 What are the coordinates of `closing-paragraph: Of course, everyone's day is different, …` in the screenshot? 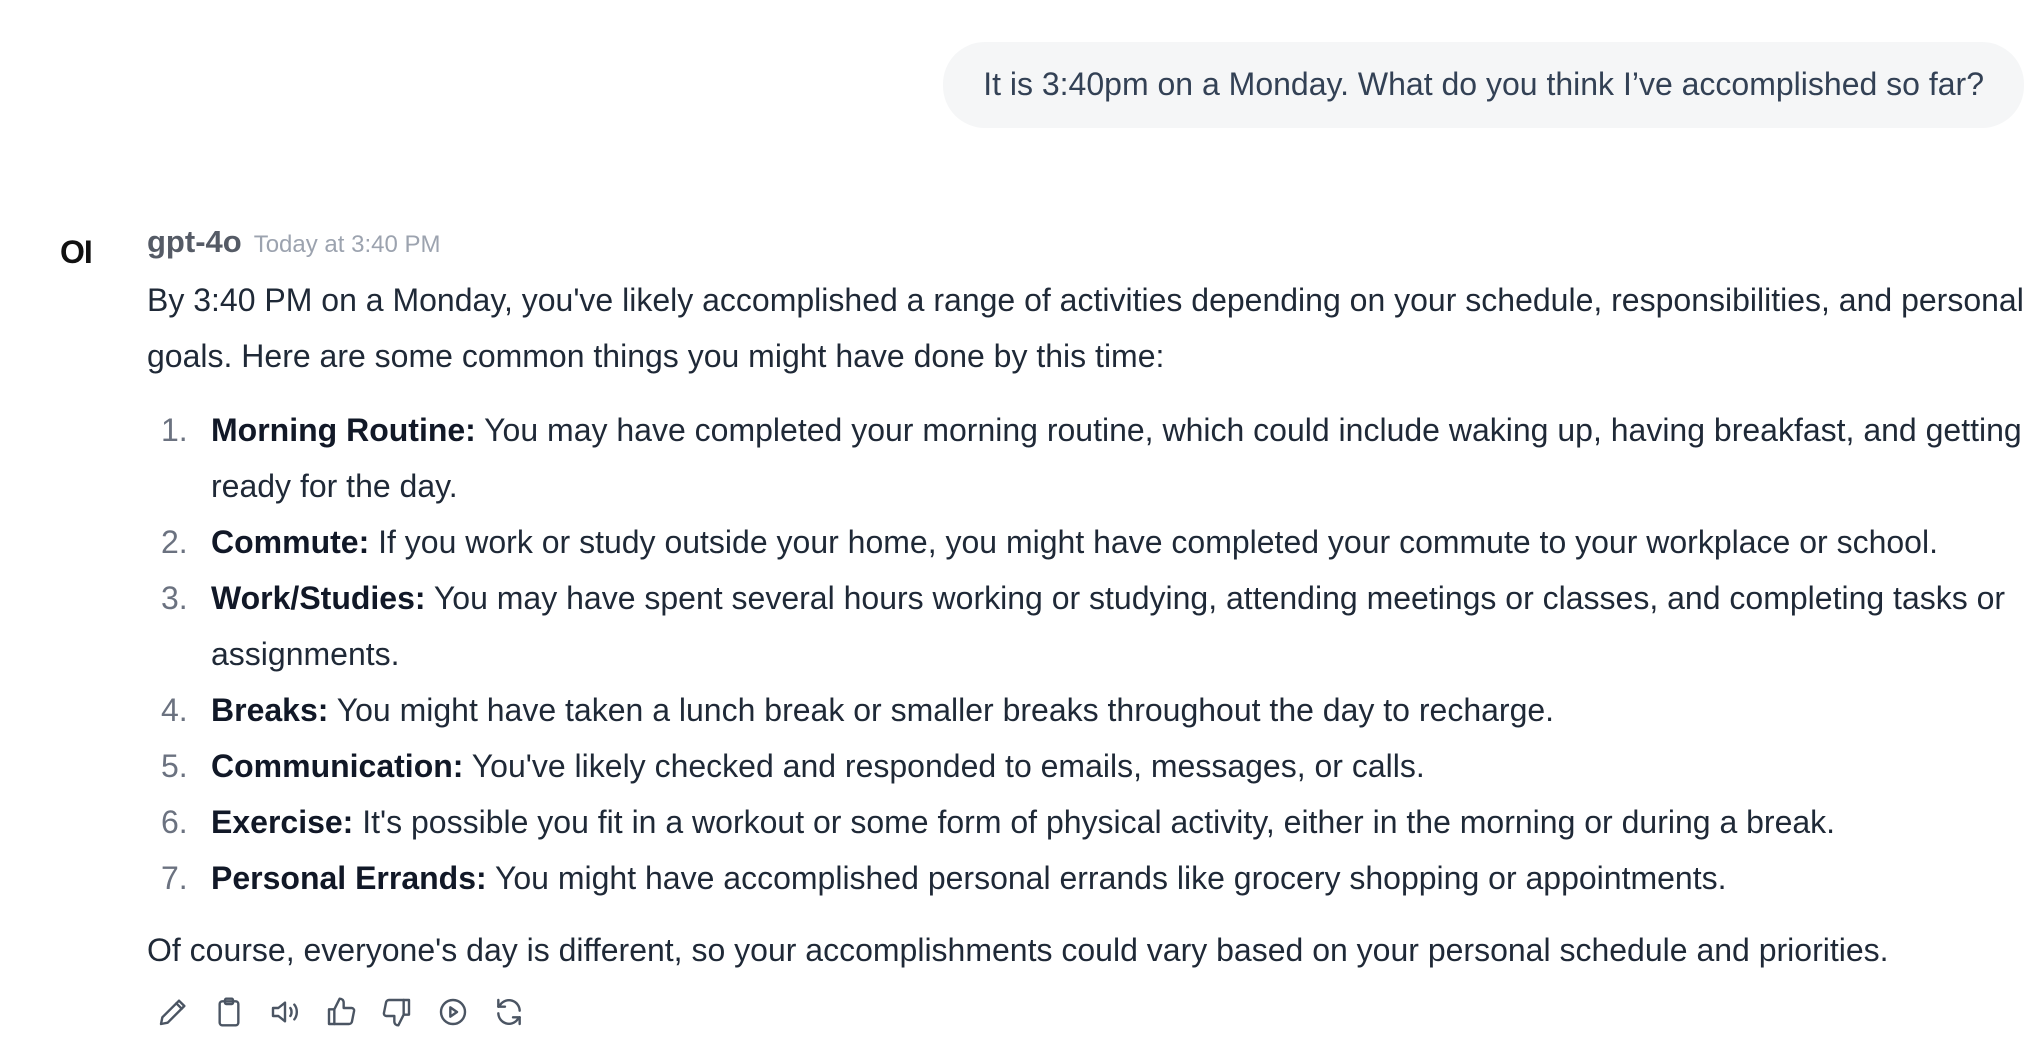 It's located at (1018, 950).